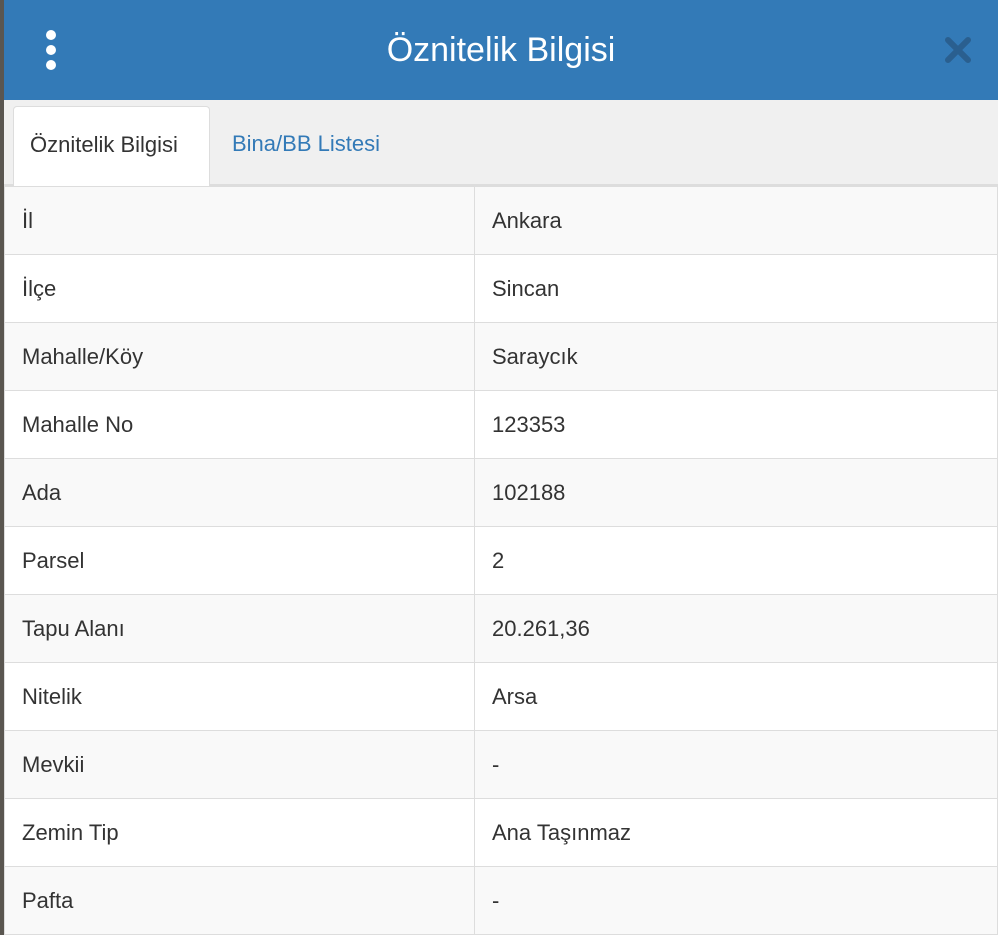 This screenshot has height=935, width=998. What do you see at coordinates (239, 424) in the screenshot?
I see `attribute-key: Mahalle No` at bounding box center [239, 424].